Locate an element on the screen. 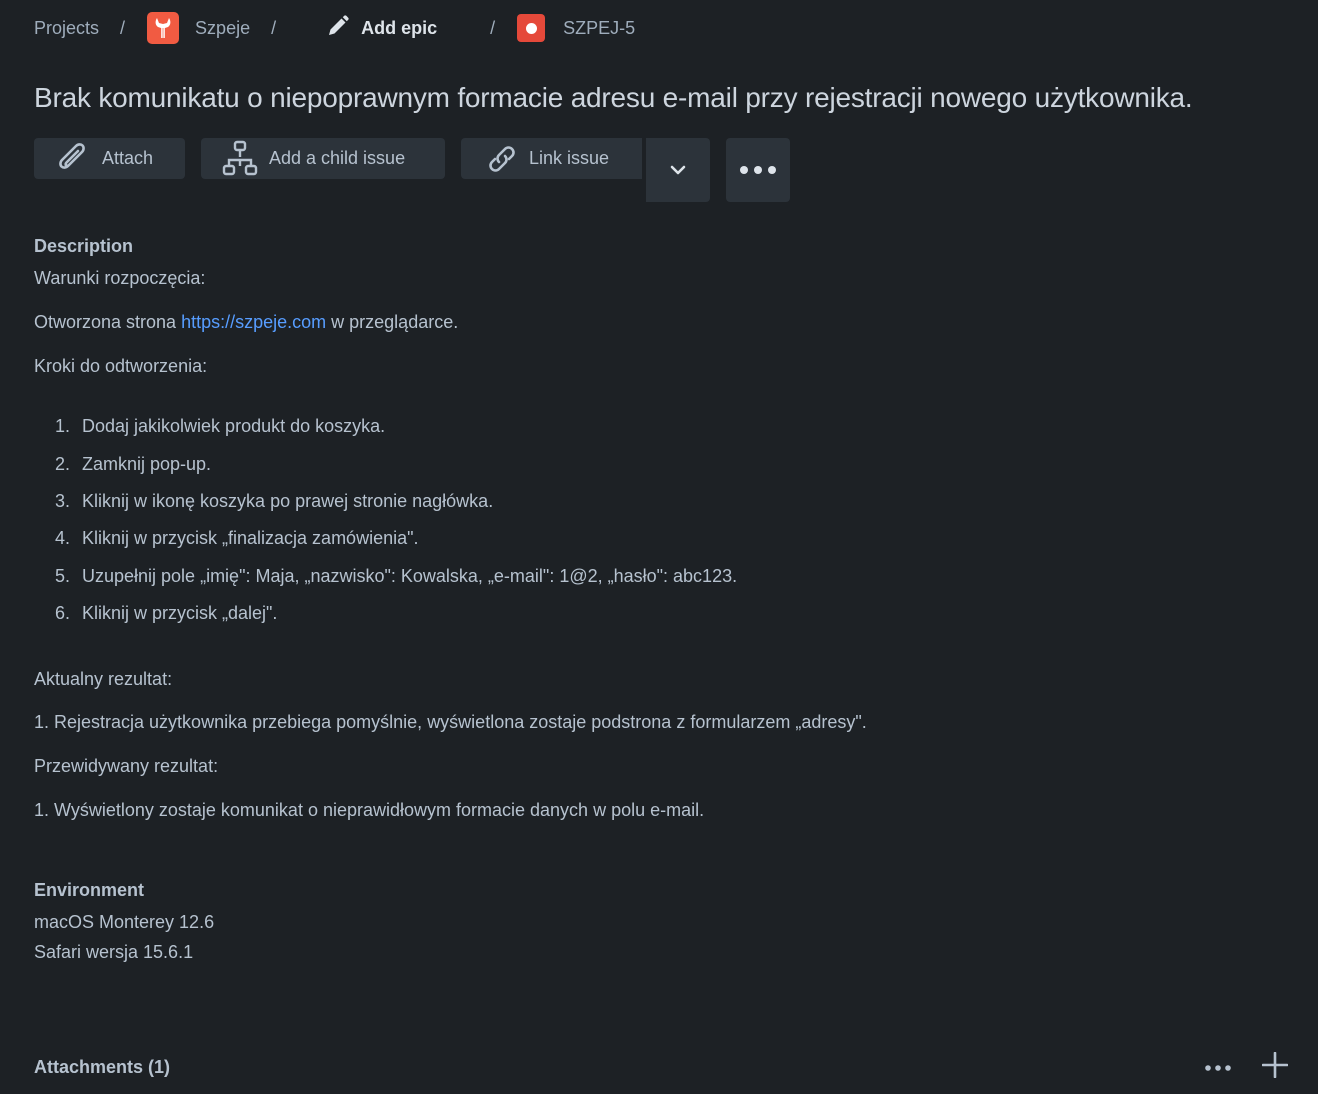  bug-icon is located at coordinates (531, 28).